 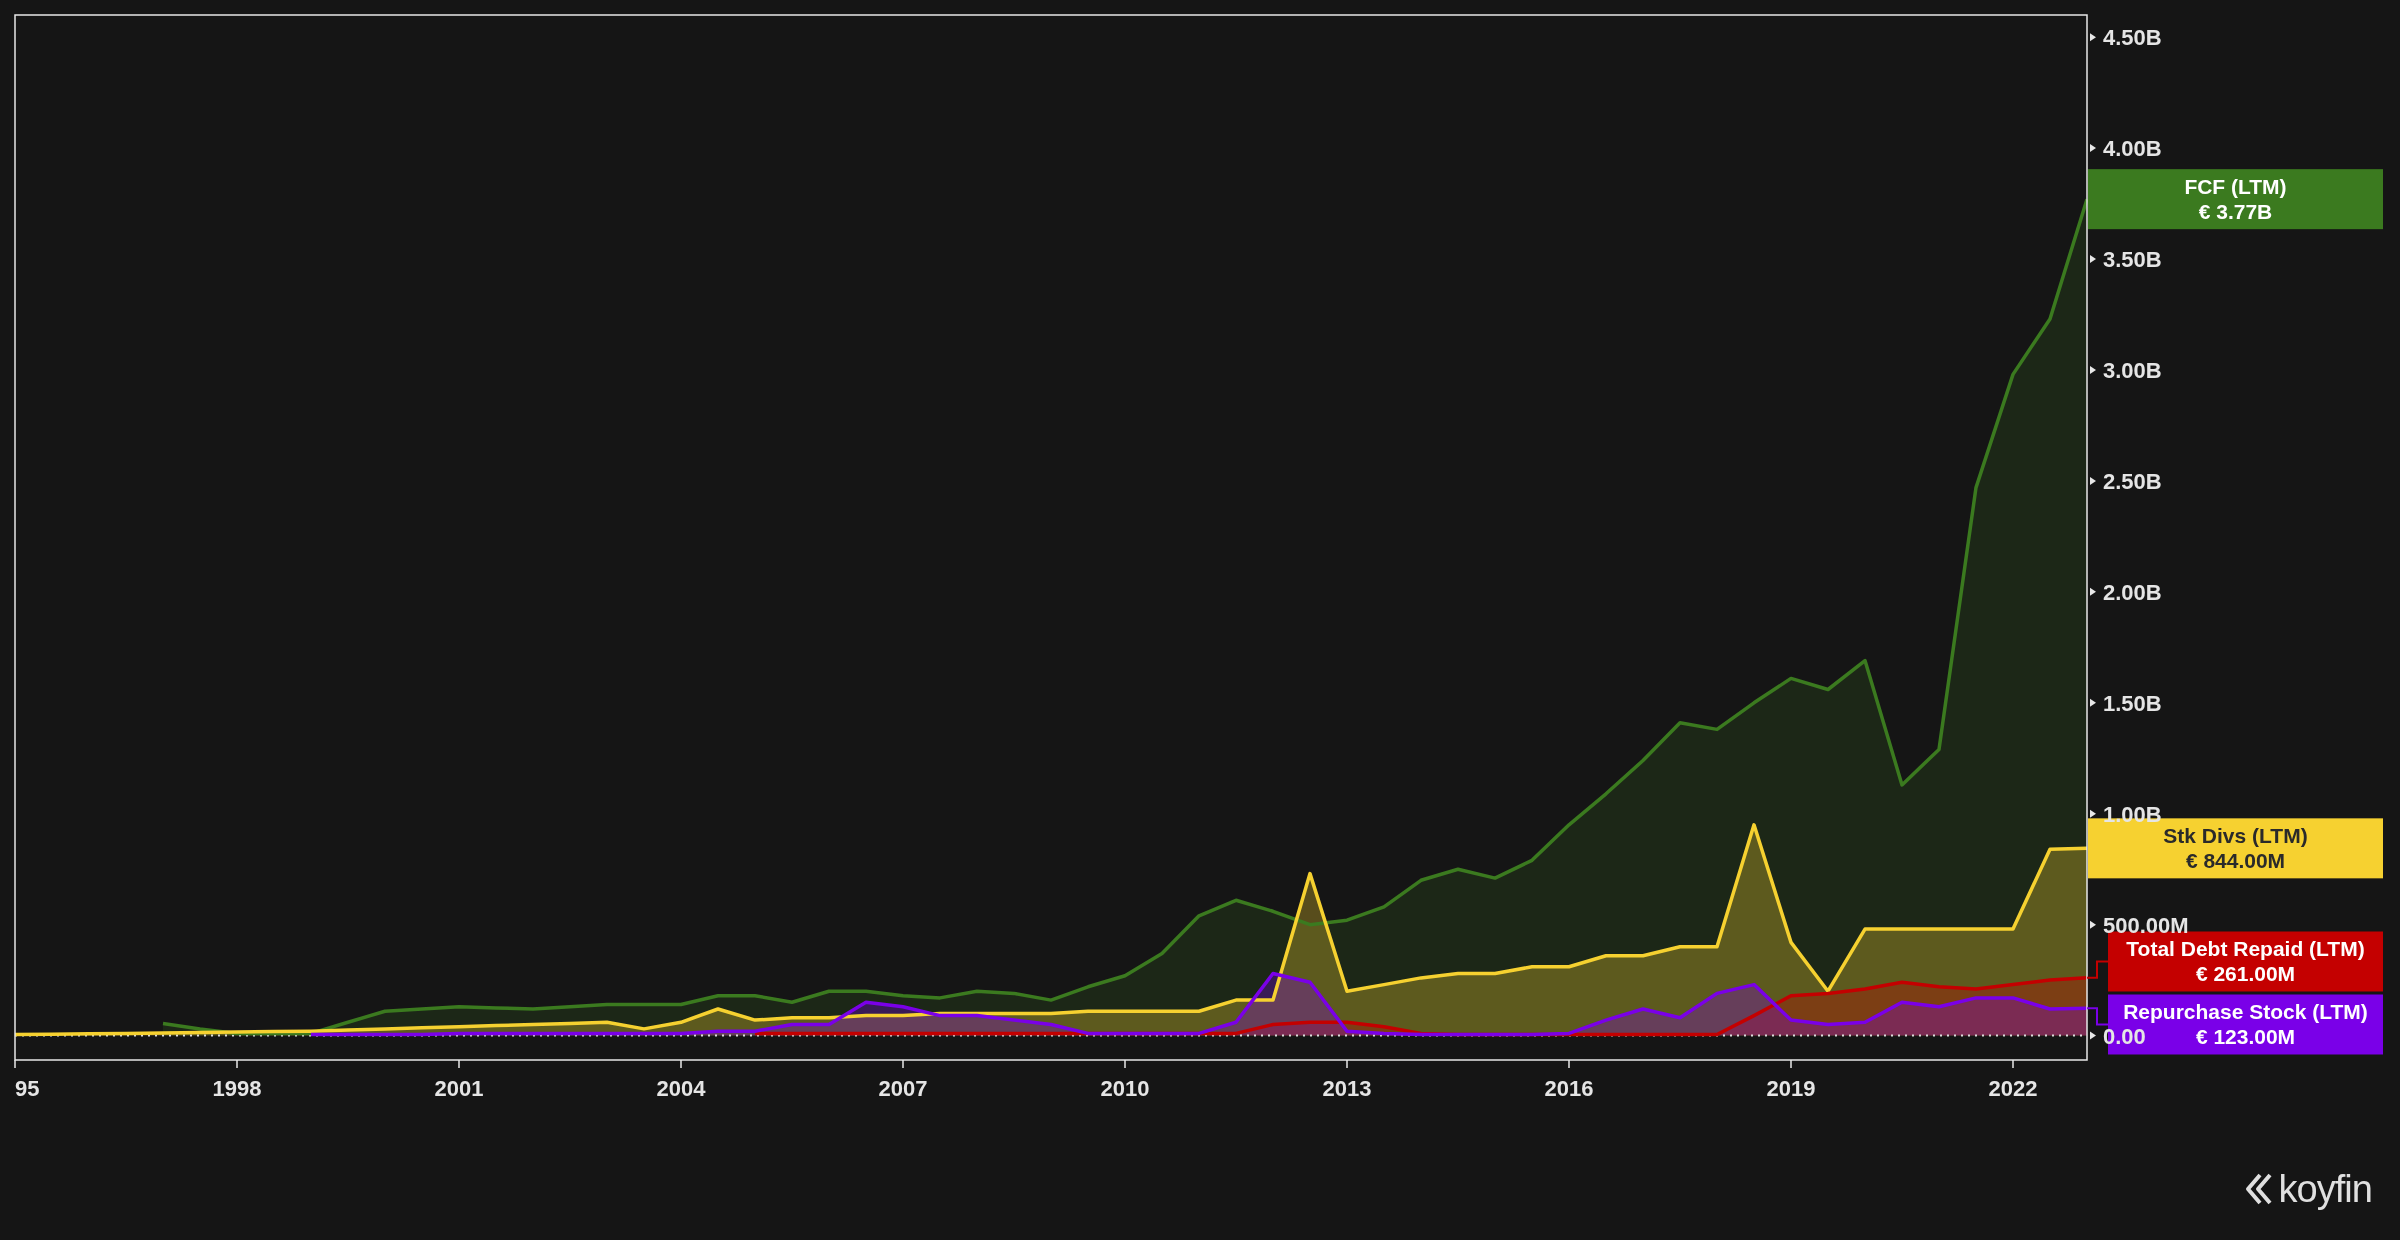 I want to click on x-axis-label: 2022, so click(x=2013, y=1088).